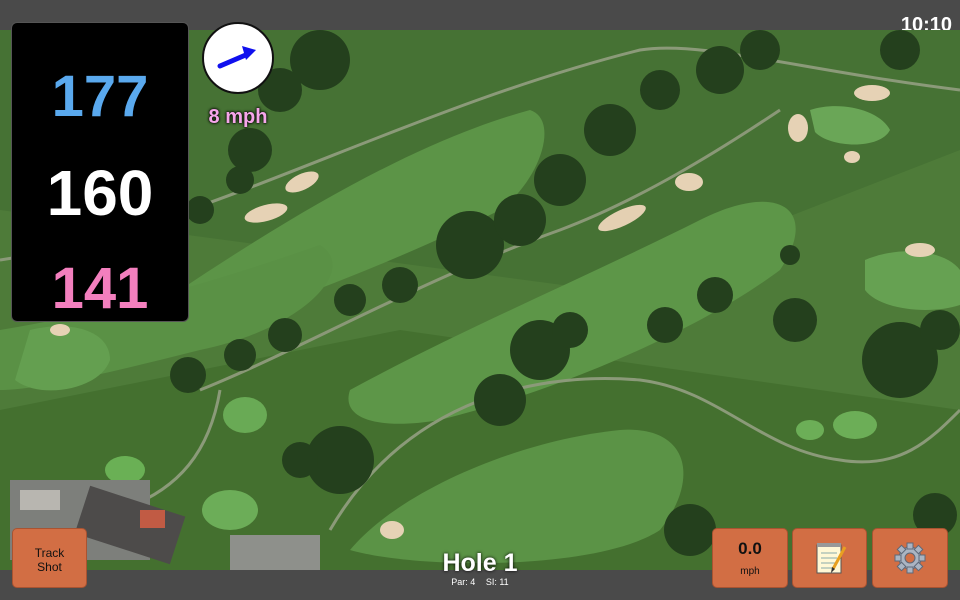 This screenshot has width=960, height=600. I want to click on wind-speed: 8 mph, so click(238, 117).